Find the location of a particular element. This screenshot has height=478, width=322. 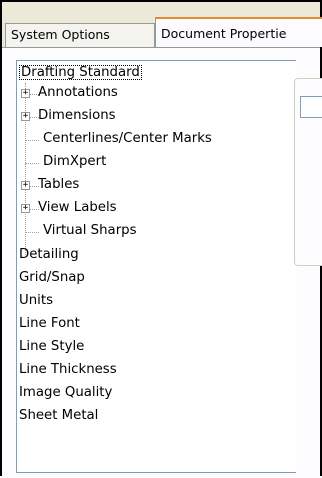

tree-item-units: Units is located at coordinates (36, 301).